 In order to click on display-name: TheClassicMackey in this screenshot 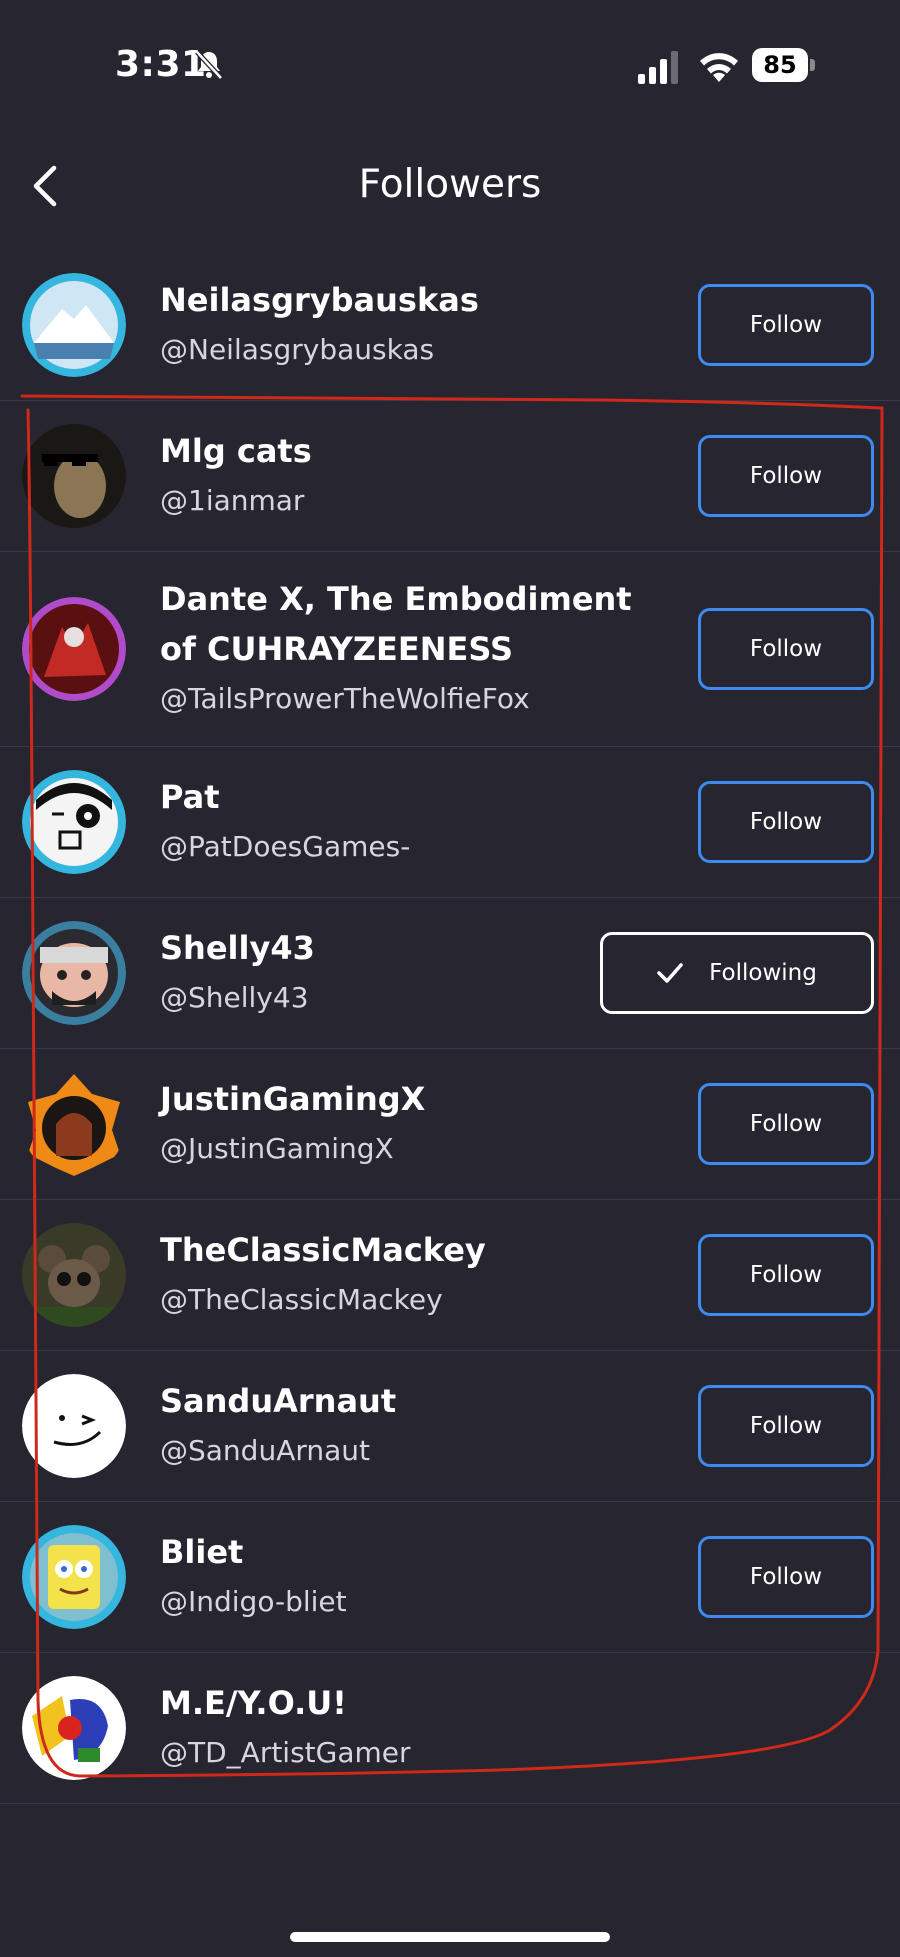, I will do `click(323, 1250)`.